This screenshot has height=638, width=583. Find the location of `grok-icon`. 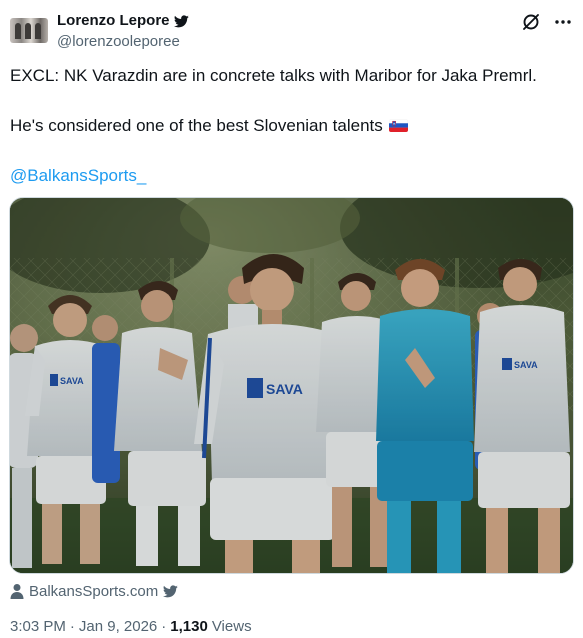

grok-icon is located at coordinates (531, 22).